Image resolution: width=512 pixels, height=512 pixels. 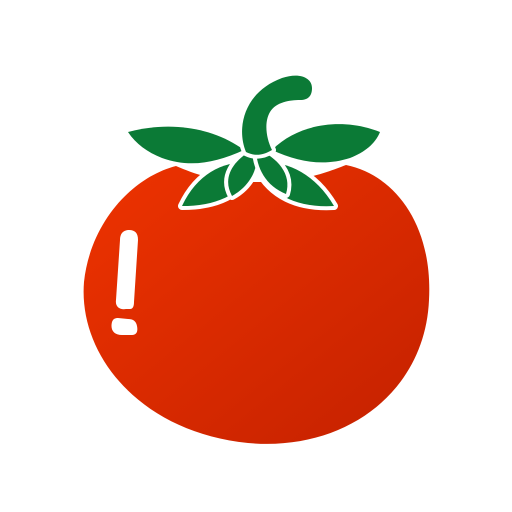 I want to click on leaf-left, so click(x=186, y=145).